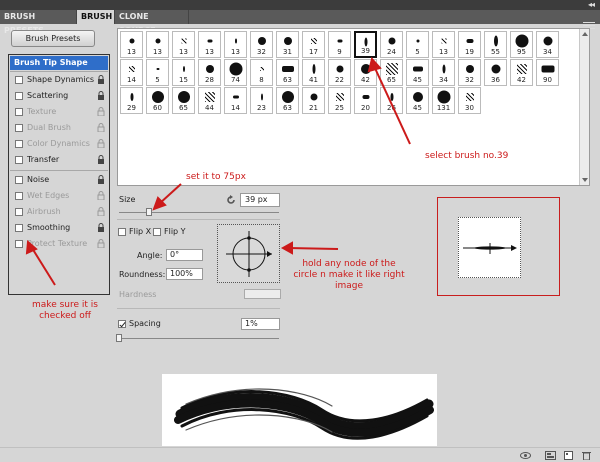  I want to click on spacing-checkbox, so click(122, 324).